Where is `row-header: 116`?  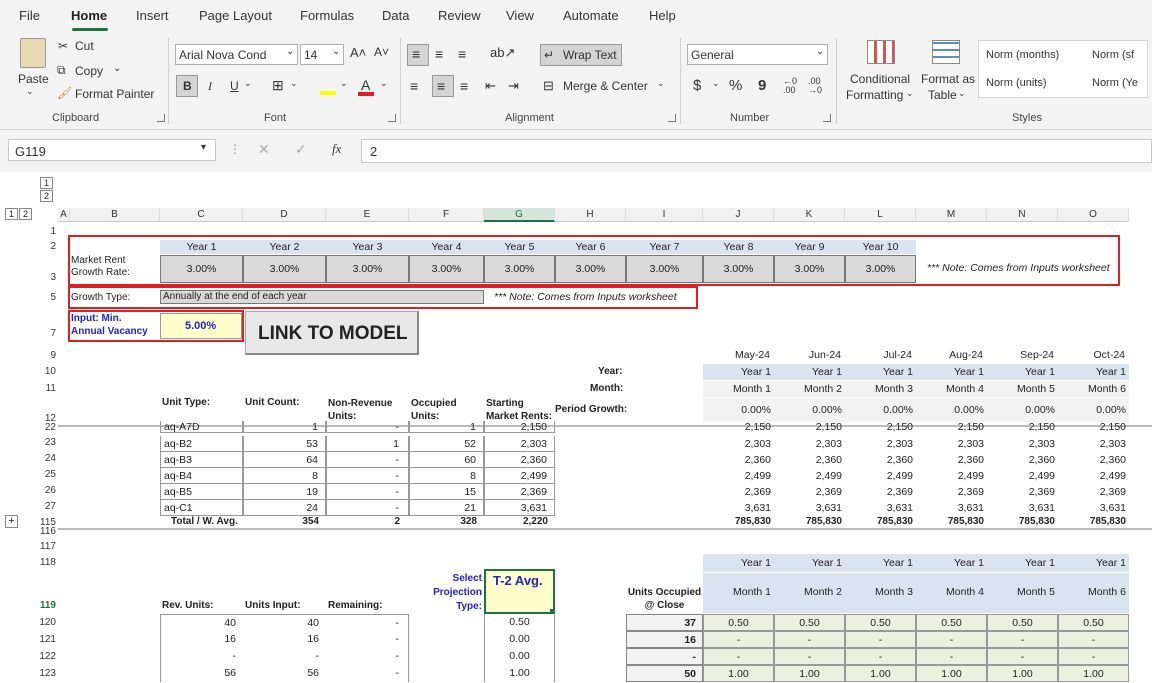 row-header: 116 is located at coordinates (45, 531).